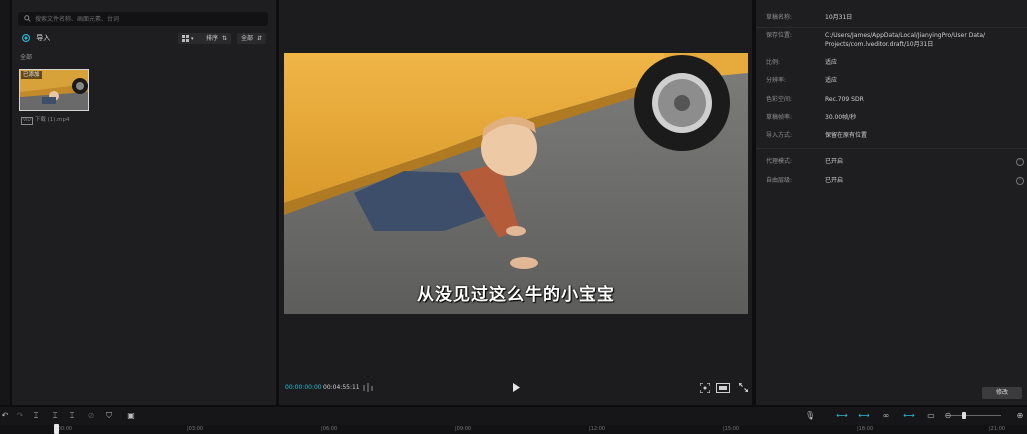 Image resolution: width=1027 pixels, height=434 pixels. I want to click on play-button, so click(516, 387).